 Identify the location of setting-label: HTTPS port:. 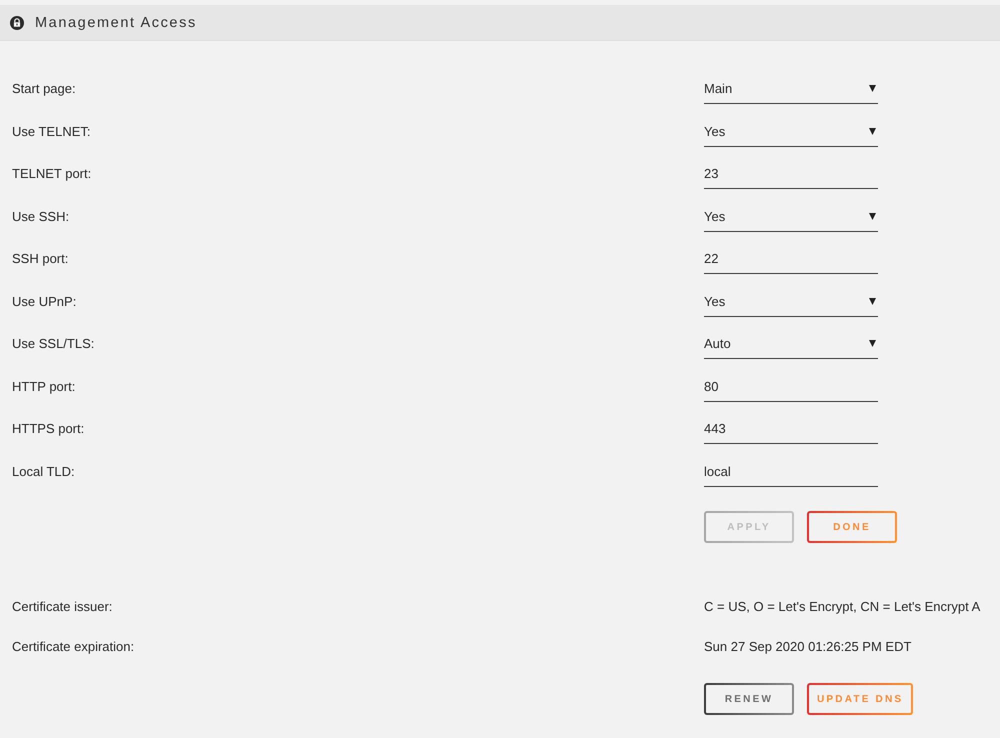
(48, 428).